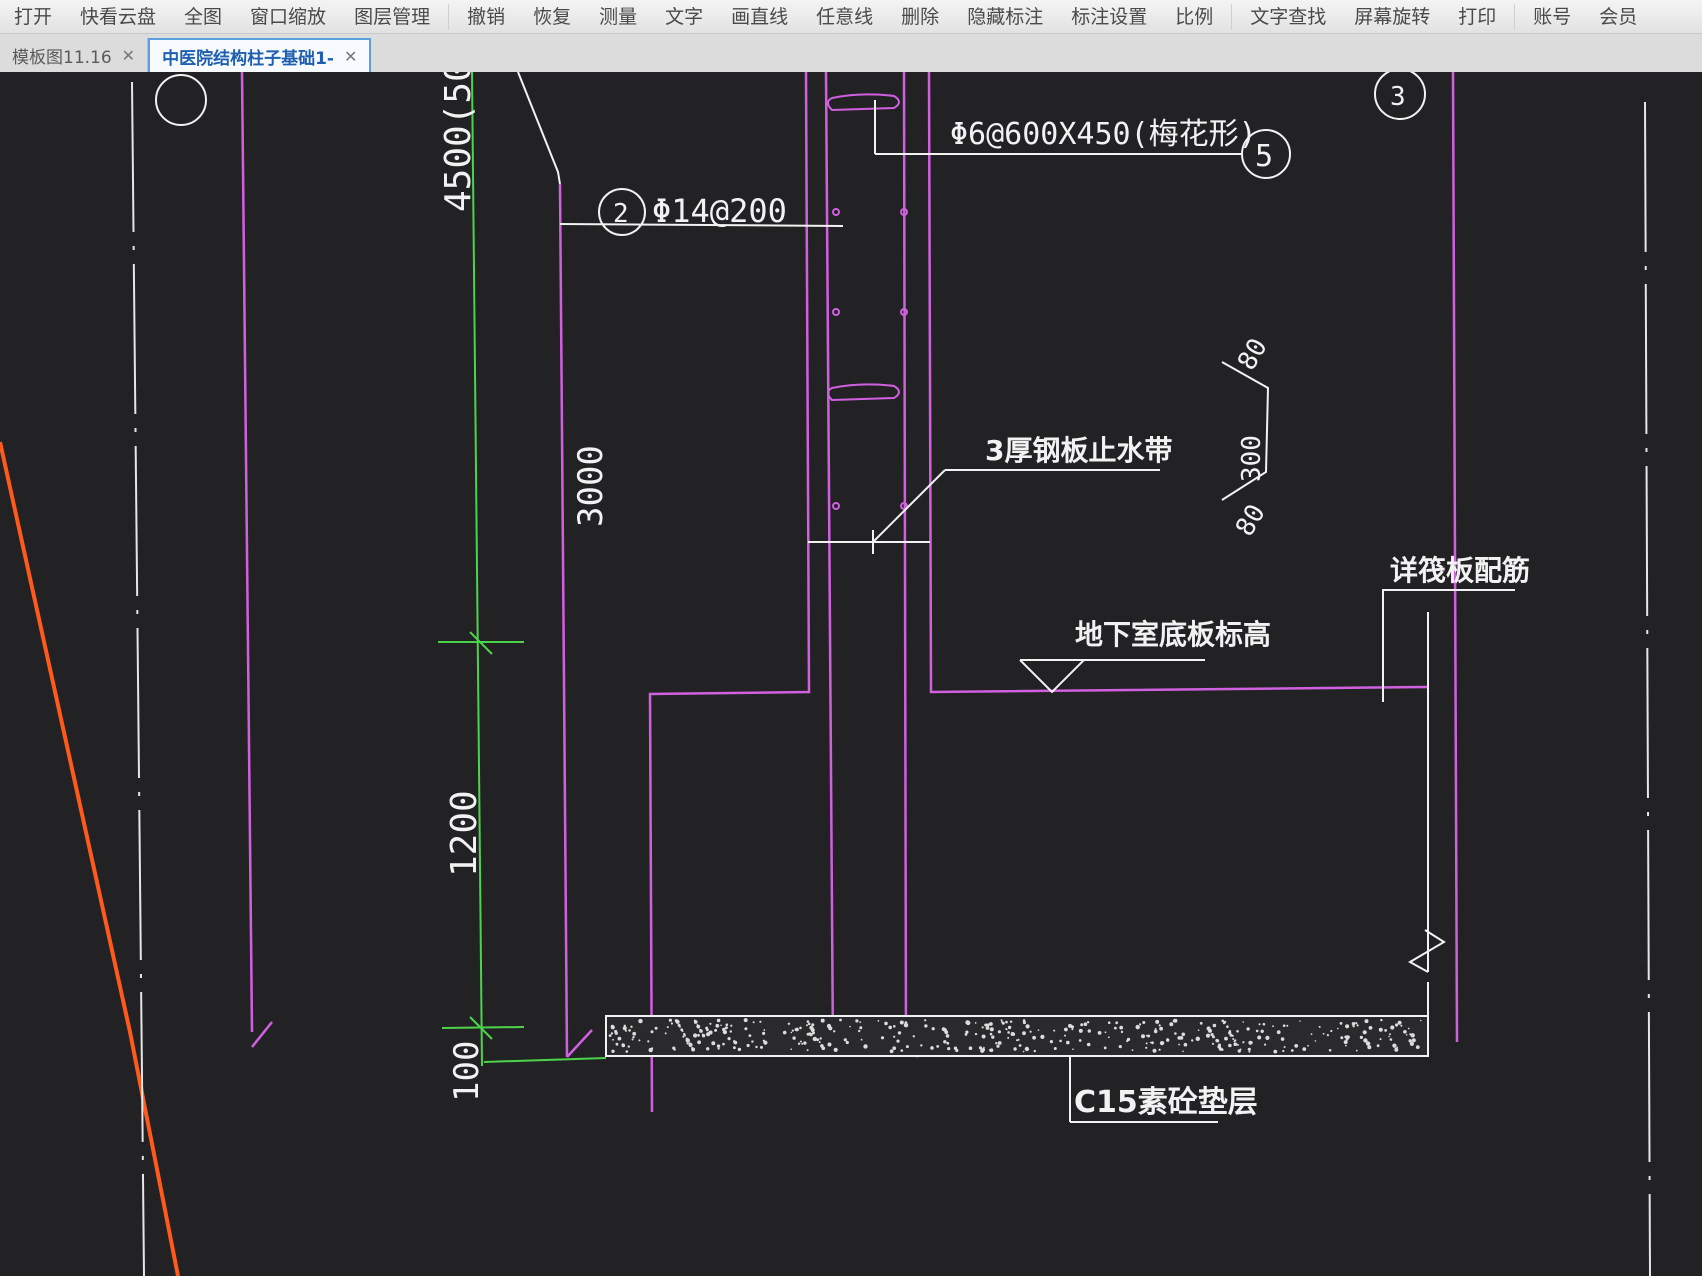  Describe the element at coordinates (203, 17) in the screenshot. I see `toolbar-button-2: 全图` at that location.